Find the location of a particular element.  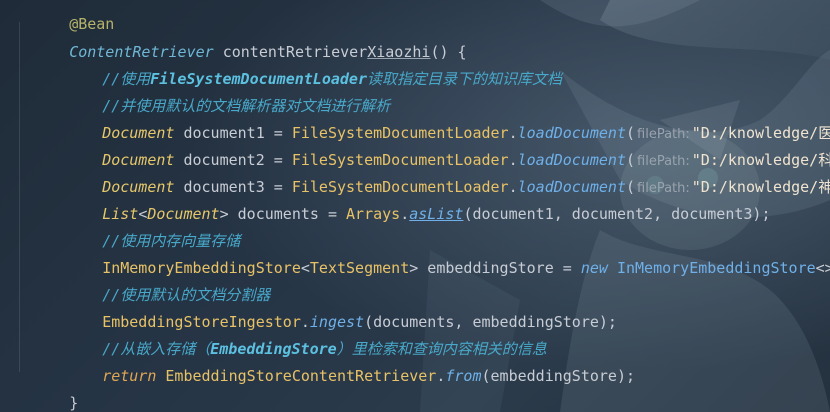

class-name: Arrays is located at coordinates (373, 214).